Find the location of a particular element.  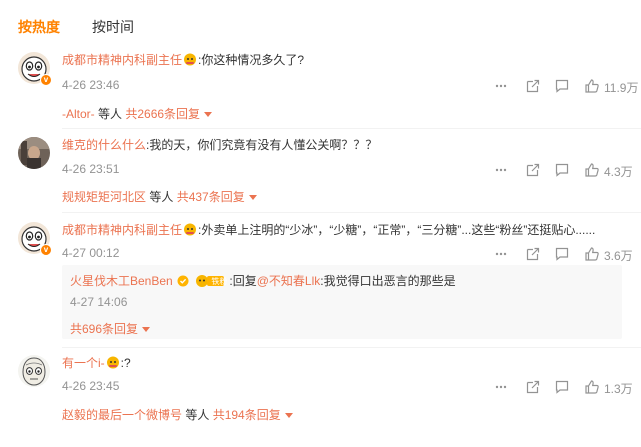

comment-text: ? is located at coordinates (127, 363).